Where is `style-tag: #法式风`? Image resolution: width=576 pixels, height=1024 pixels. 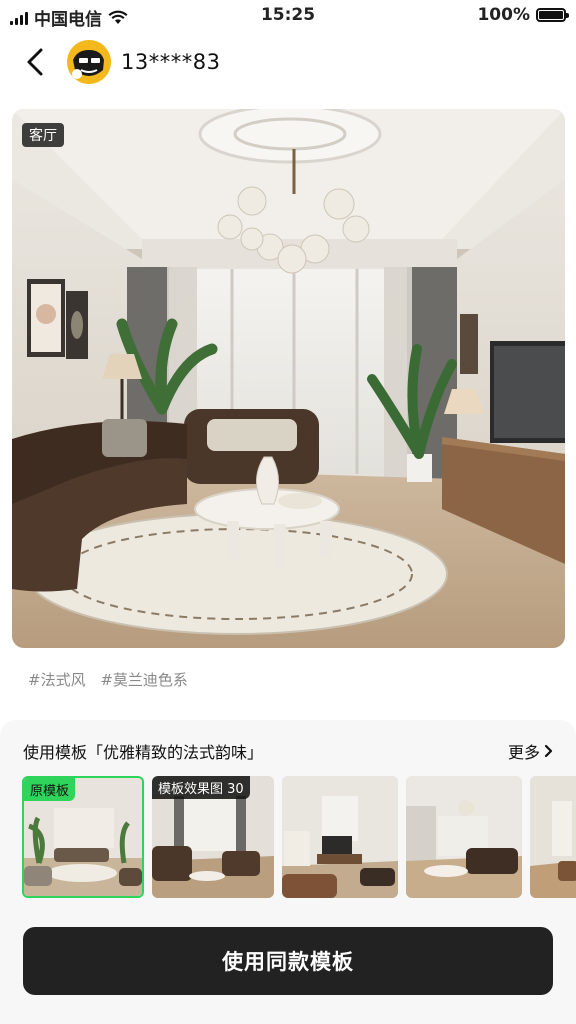 style-tag: #法式风 is located at coordinates (57, 680).